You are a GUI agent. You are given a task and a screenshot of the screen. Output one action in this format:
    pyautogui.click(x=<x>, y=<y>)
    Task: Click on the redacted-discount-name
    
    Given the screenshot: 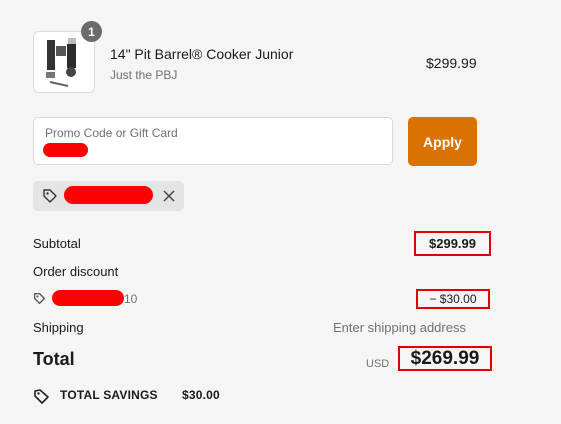 What is the action you would take?
    pyautogui.click(x=88, y=298)
    